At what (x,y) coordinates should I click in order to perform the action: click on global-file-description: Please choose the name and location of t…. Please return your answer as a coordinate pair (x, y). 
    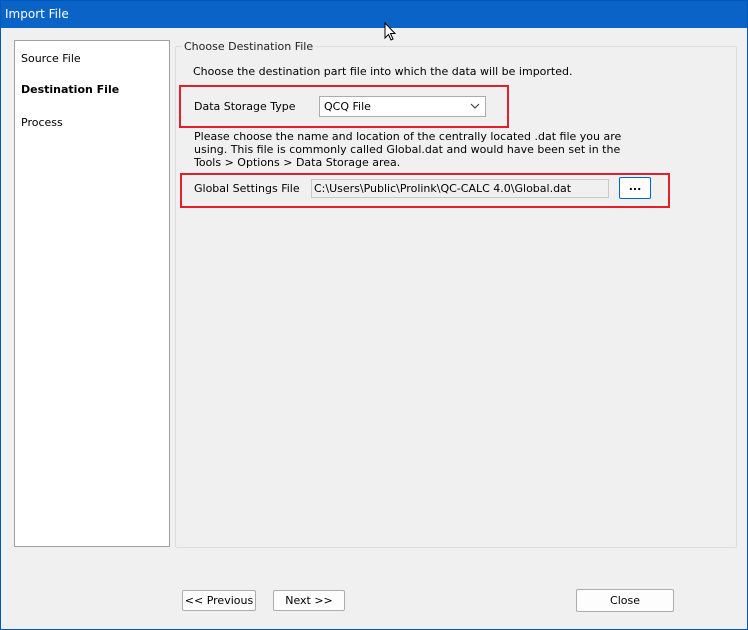
    Looking at the image, I should click on (408, 149).